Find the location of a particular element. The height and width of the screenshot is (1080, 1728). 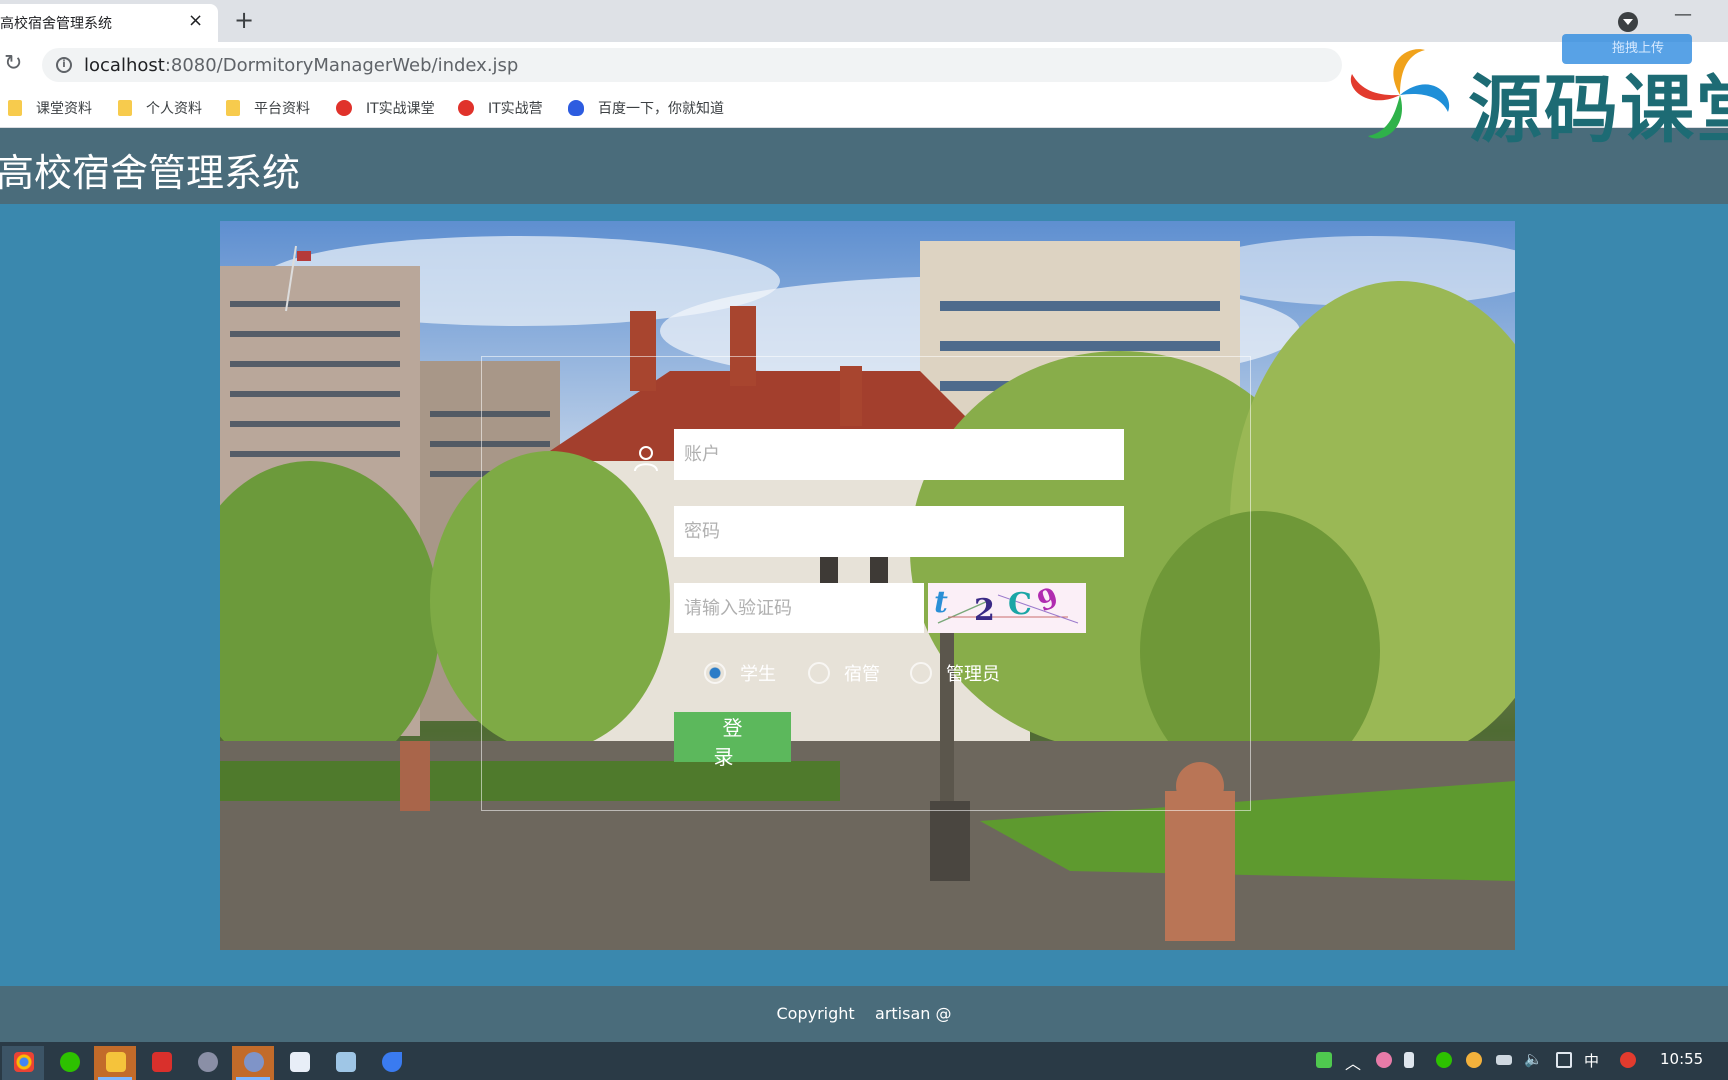

captcha-char: 2 is located at coordinates (984, 610).